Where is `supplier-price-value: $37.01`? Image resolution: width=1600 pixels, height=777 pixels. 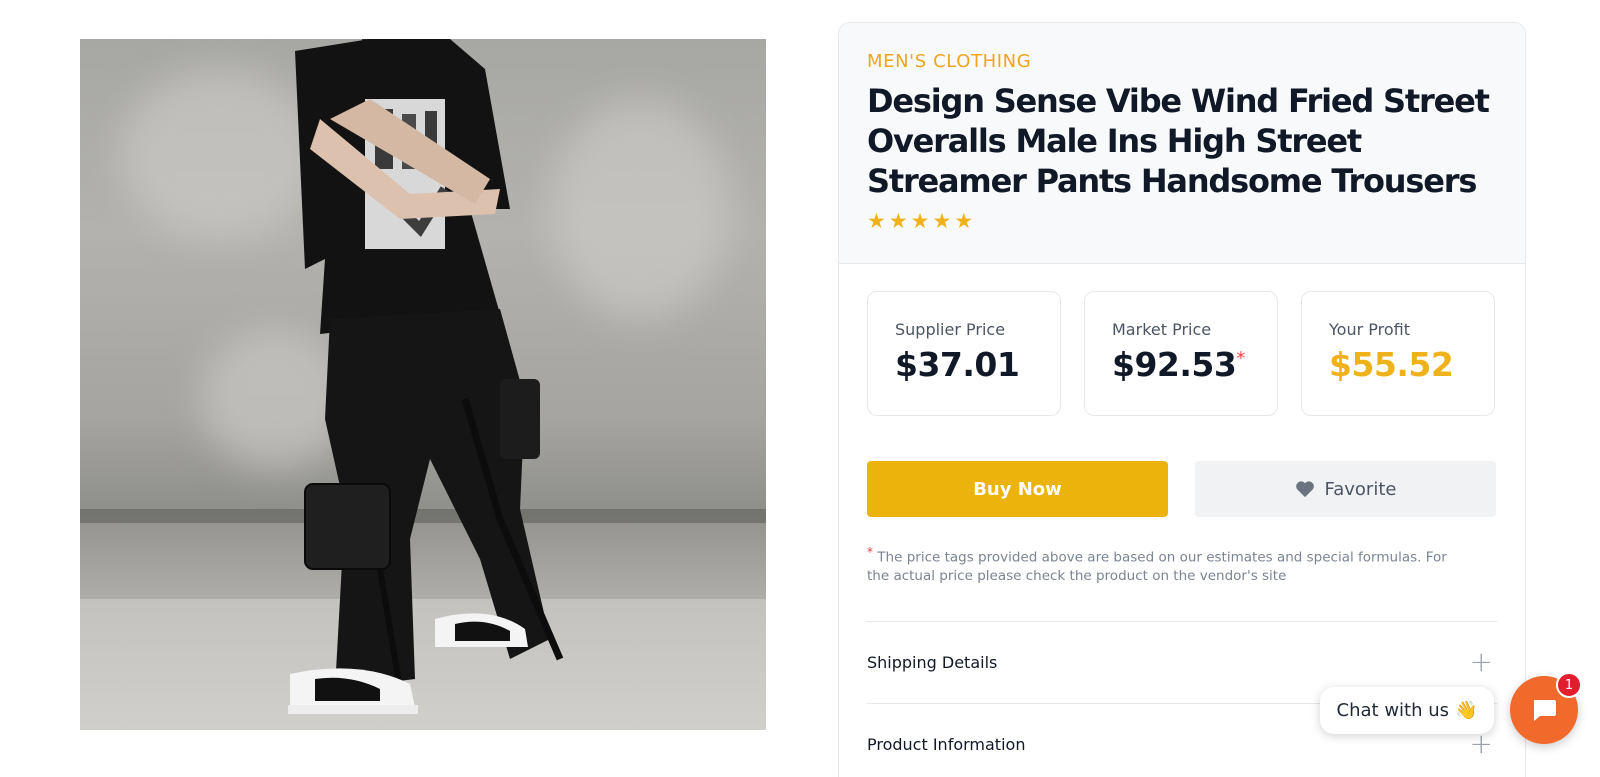
supplier-price-value: $37.01 is located at coordinates (957, 364).